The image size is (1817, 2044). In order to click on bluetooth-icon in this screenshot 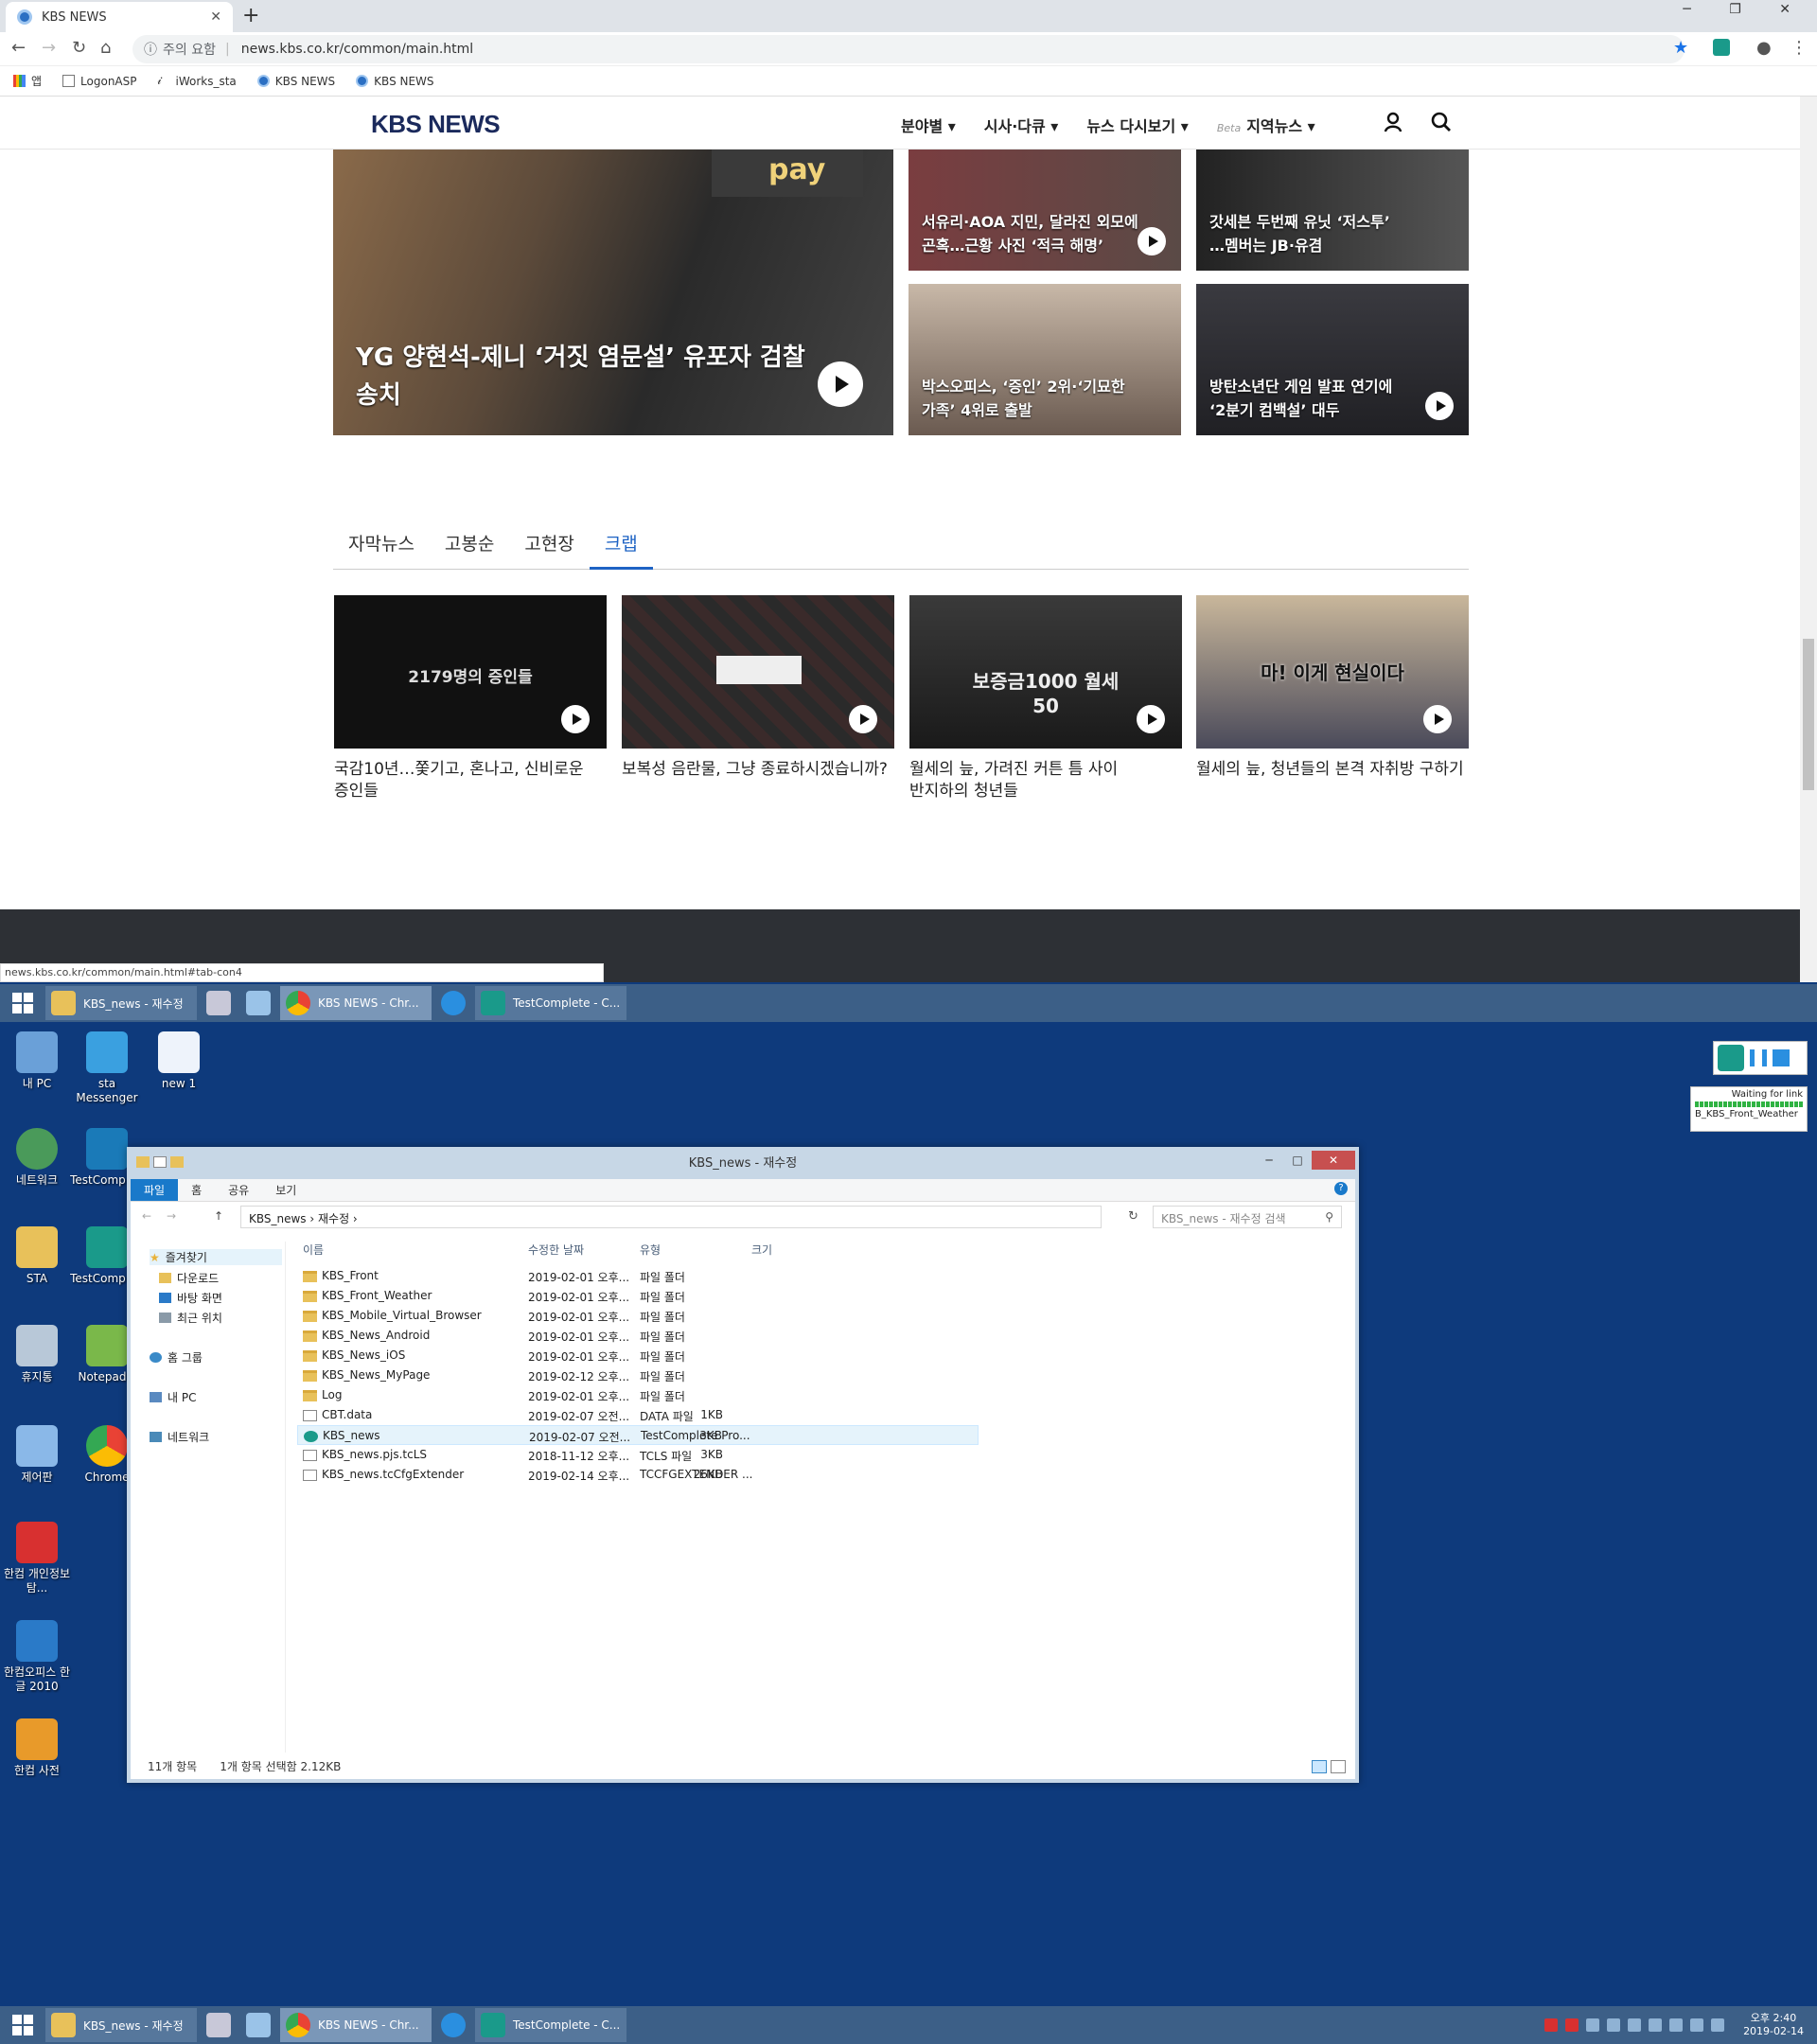, I will do `click(1593, 2025)`.